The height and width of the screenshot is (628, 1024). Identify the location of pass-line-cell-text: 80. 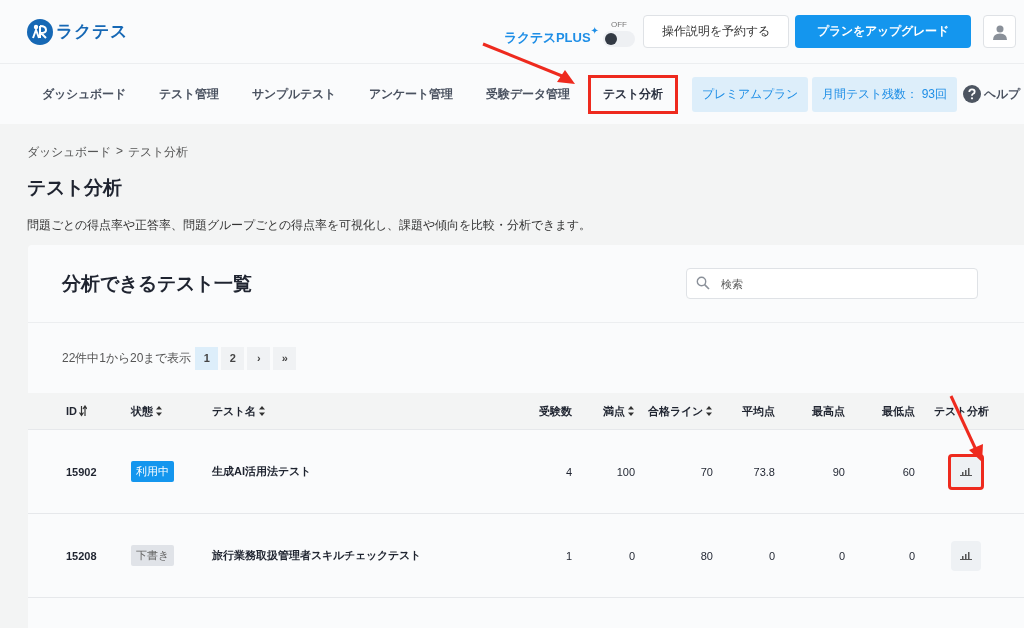
(706, 555).